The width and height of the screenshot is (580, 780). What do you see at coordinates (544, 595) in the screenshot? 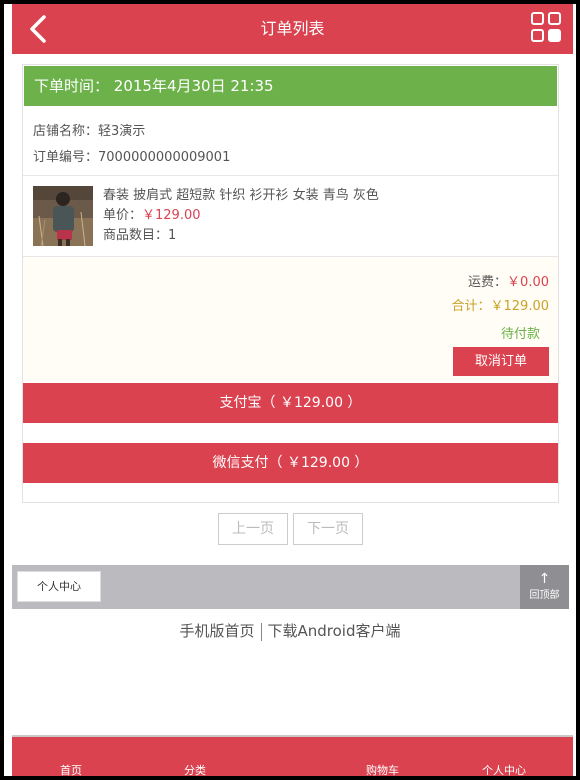
I see `back-to-top-label: 回顶部` at bounding box center [544, 595].